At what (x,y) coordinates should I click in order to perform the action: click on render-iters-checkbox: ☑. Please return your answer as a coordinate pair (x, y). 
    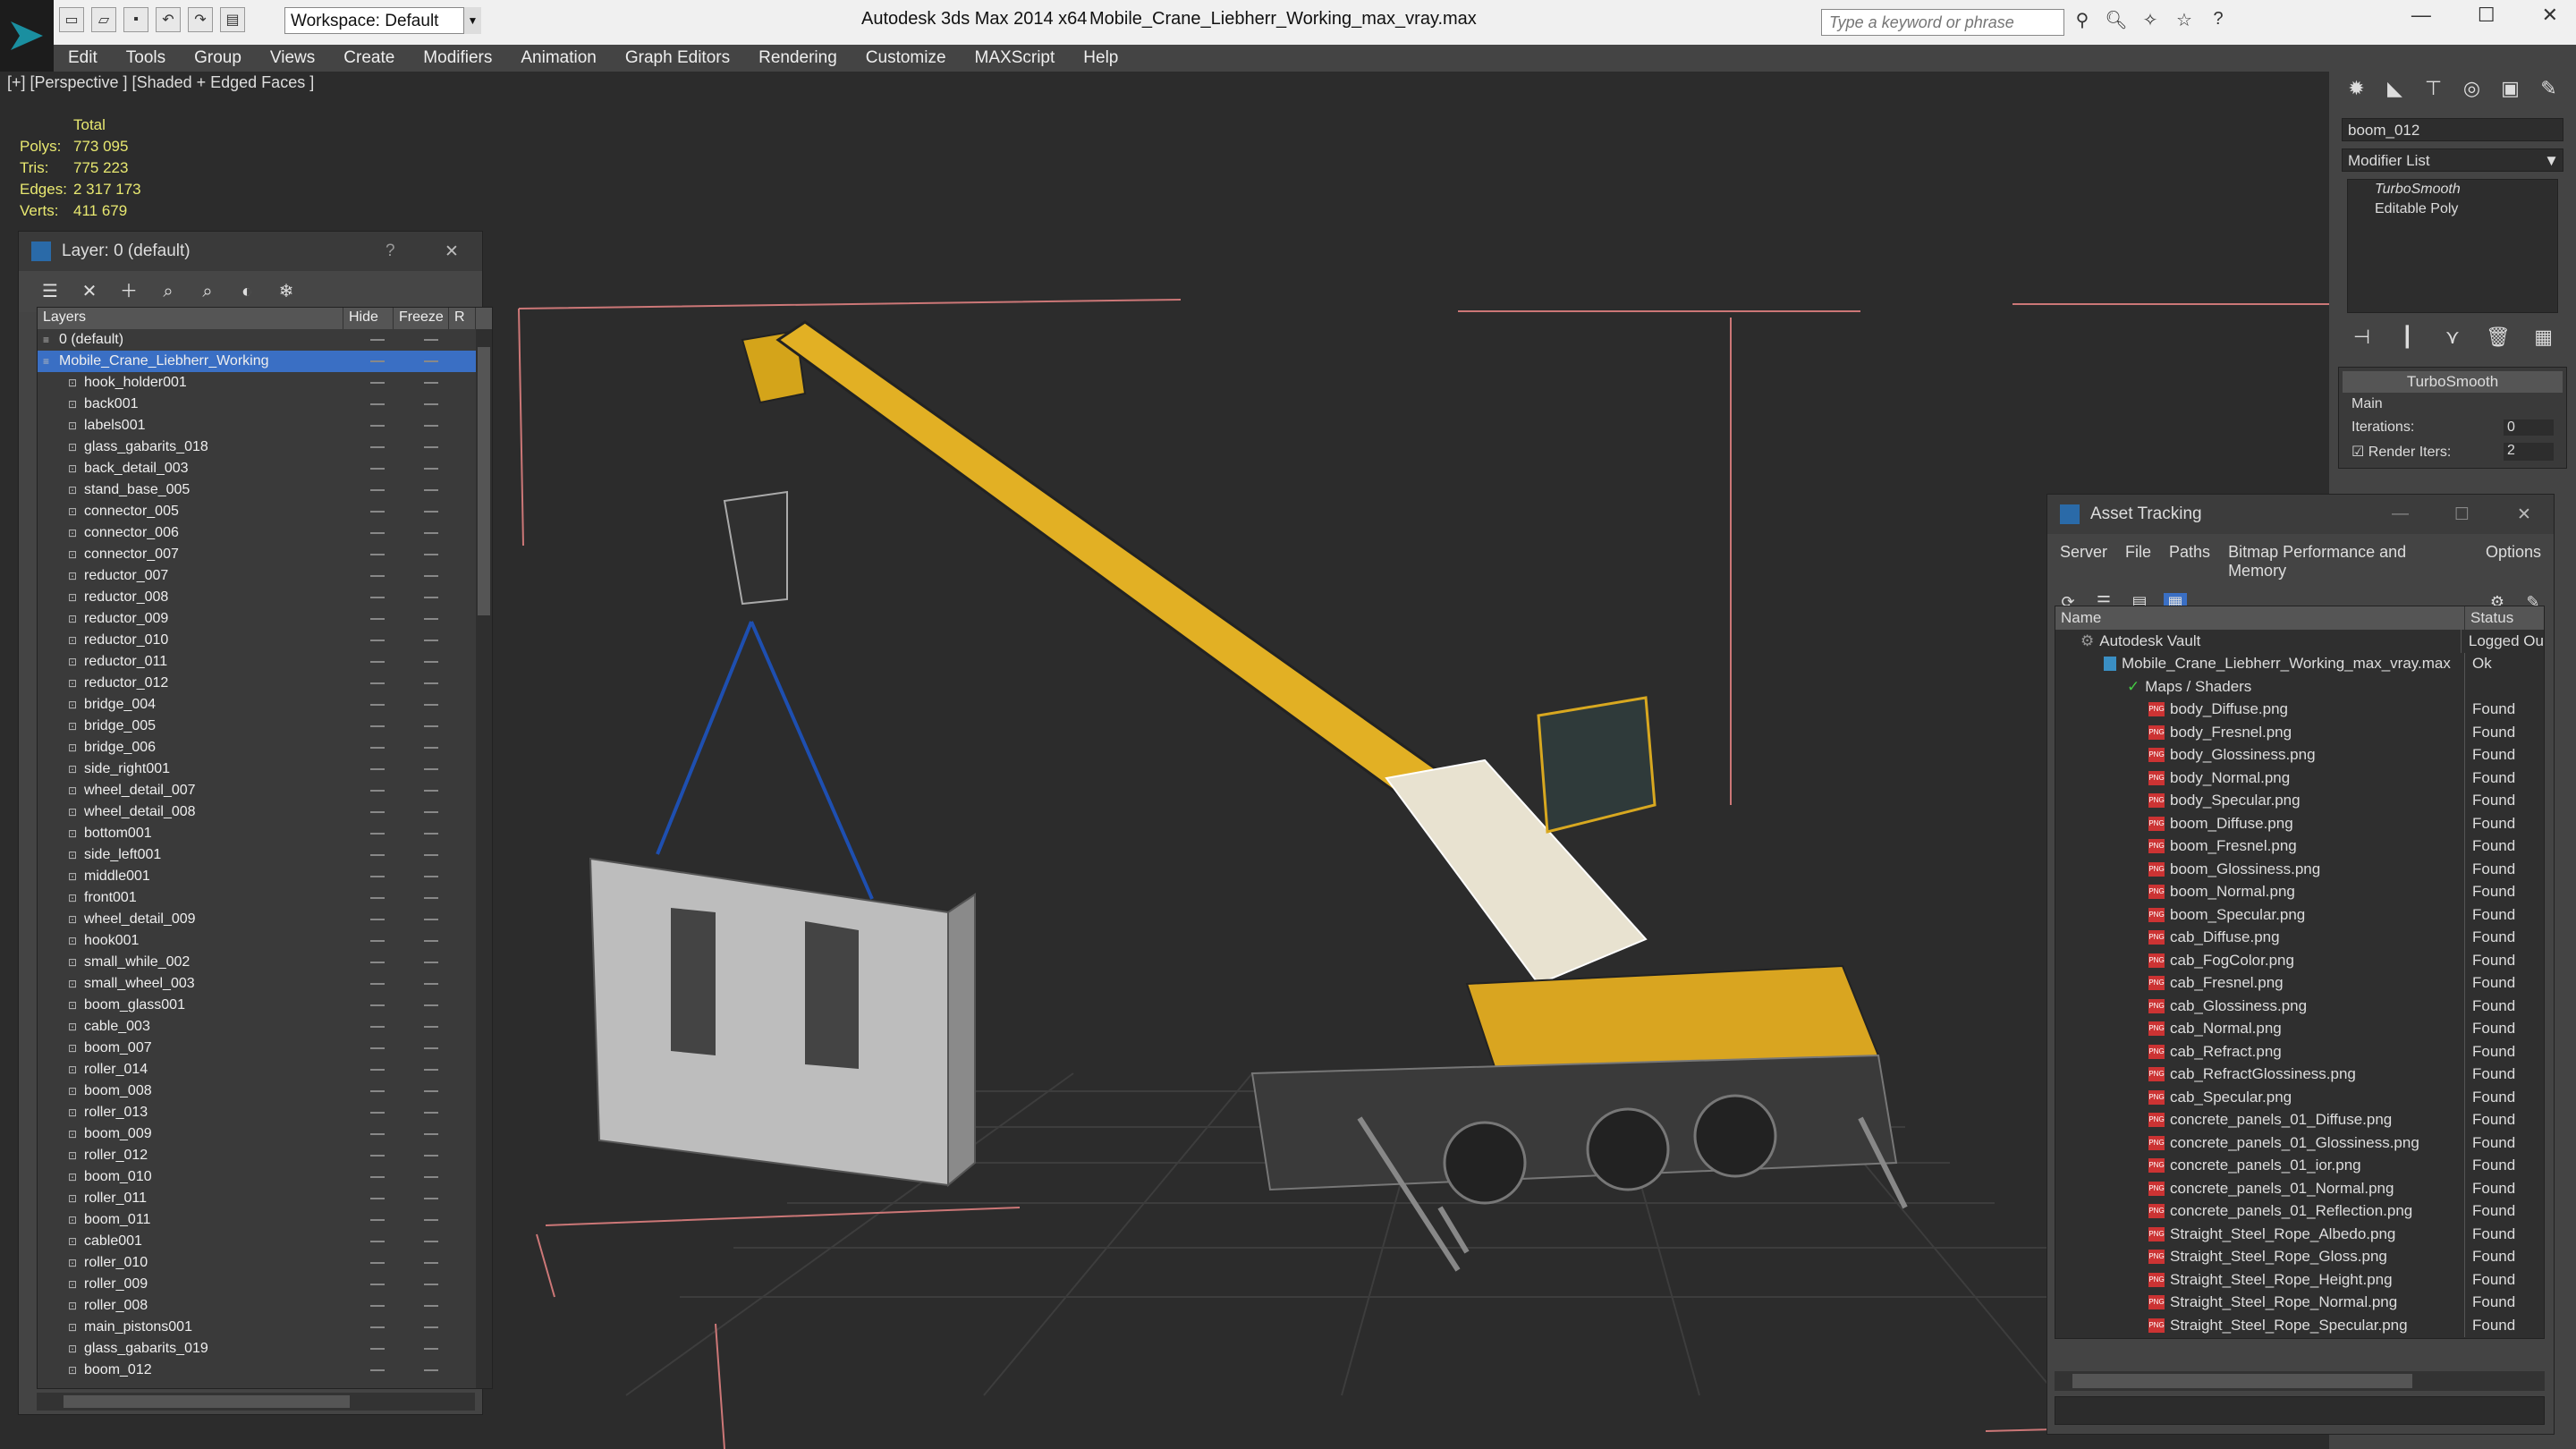
    Looking at the image, I should click on (2357, 452).